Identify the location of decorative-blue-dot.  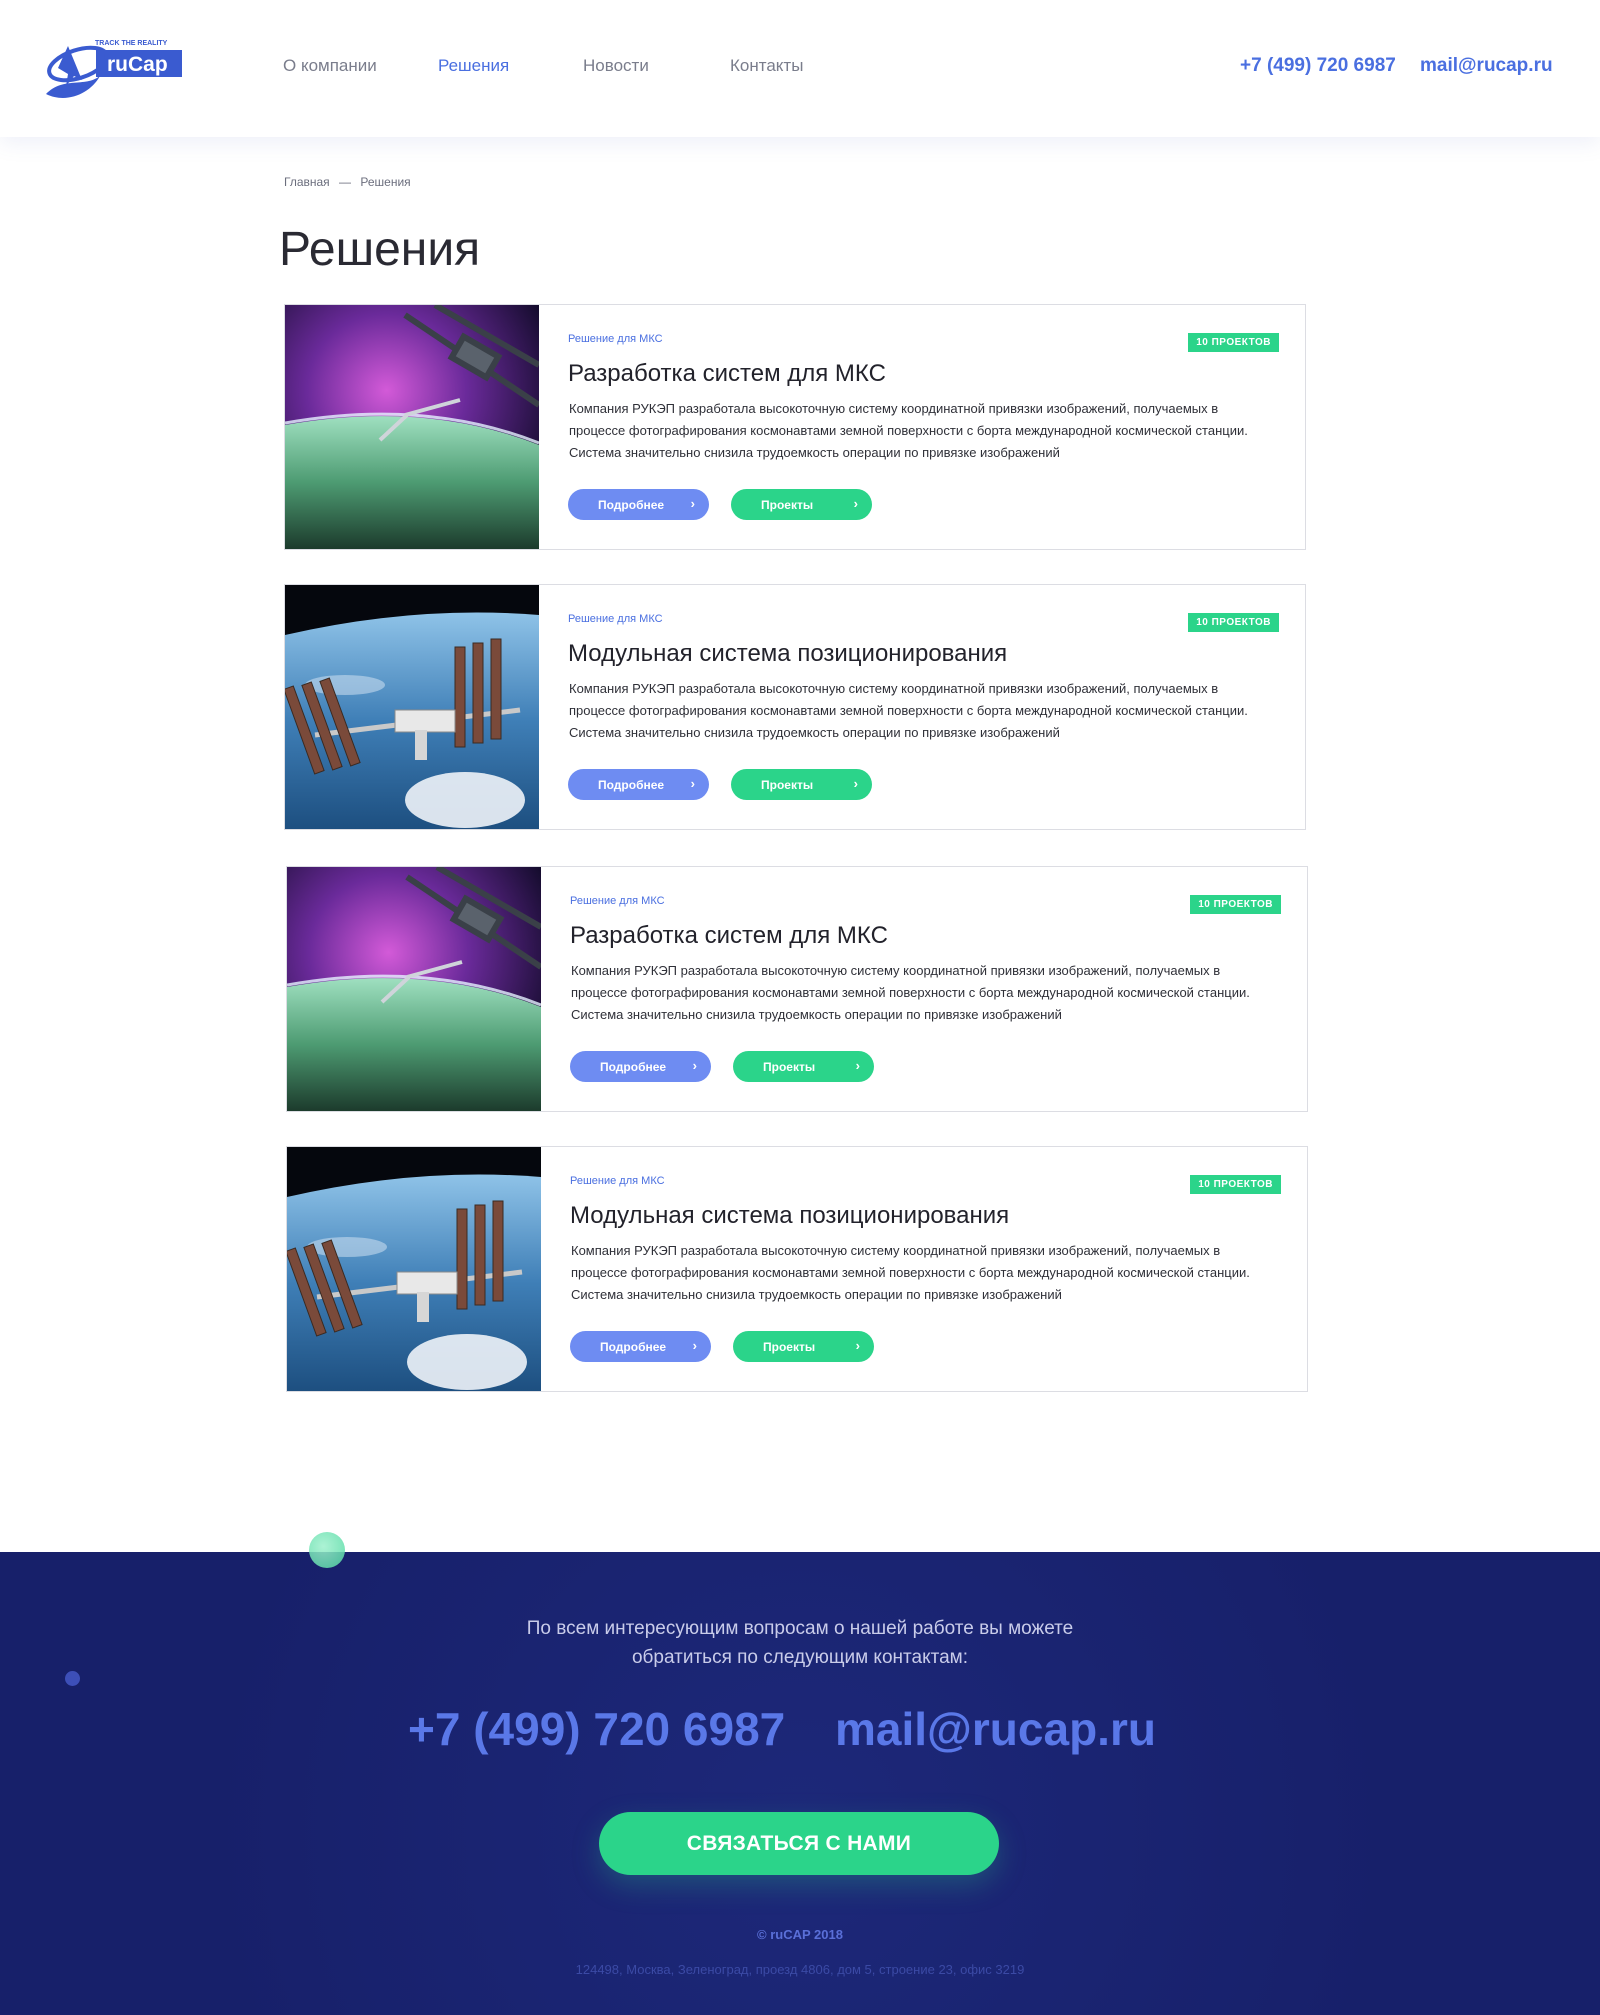
(72, 1678).